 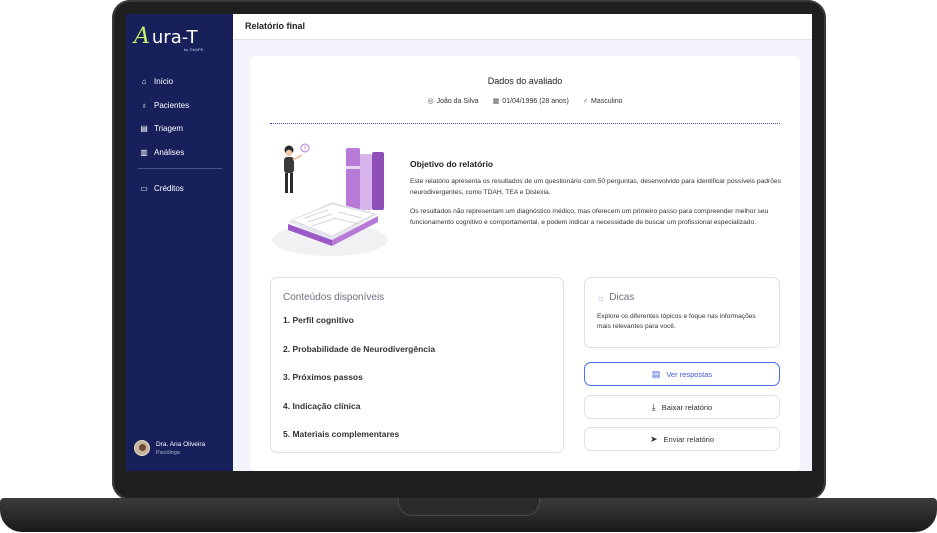 I want to click on download-report-button: ⤓ Baixar relatório, so click(x=682, y=407).